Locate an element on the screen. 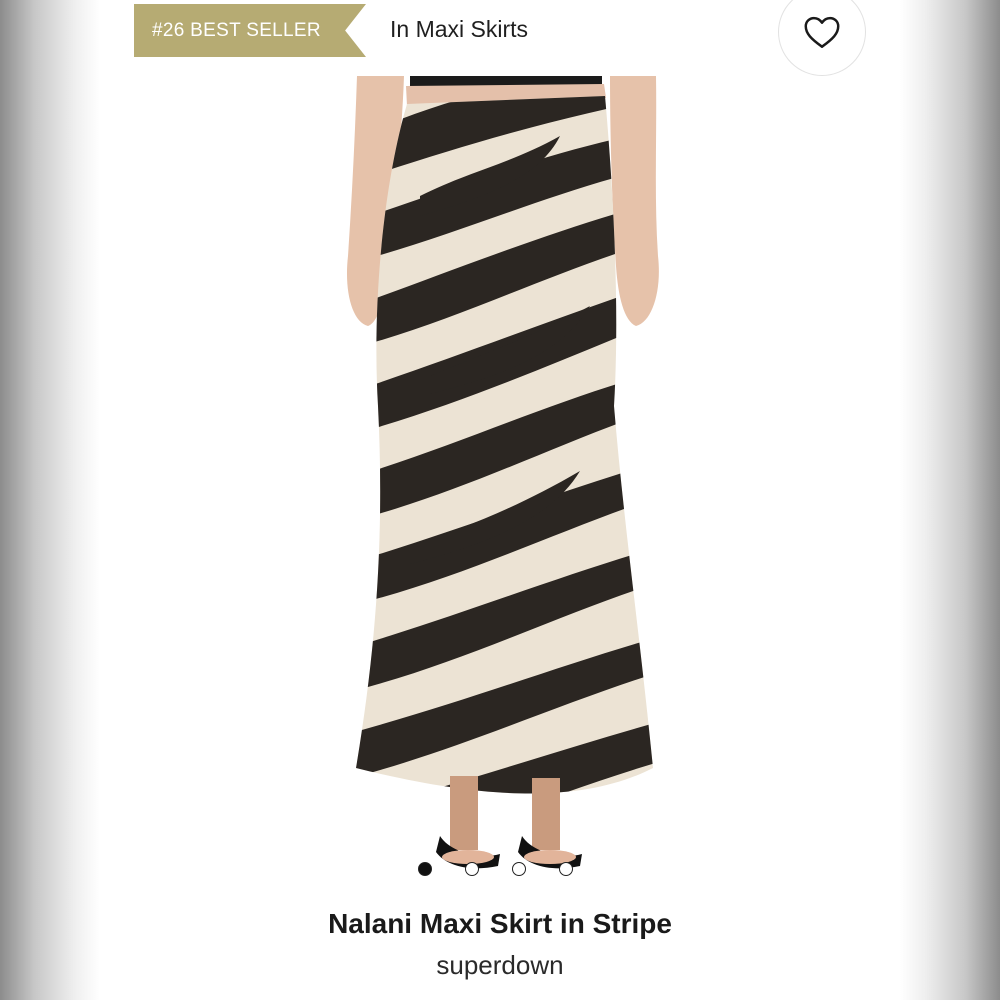 The width and height of the screenshot is (1000, 1000). product-brand: superdown is located at coordinates (500, 965).